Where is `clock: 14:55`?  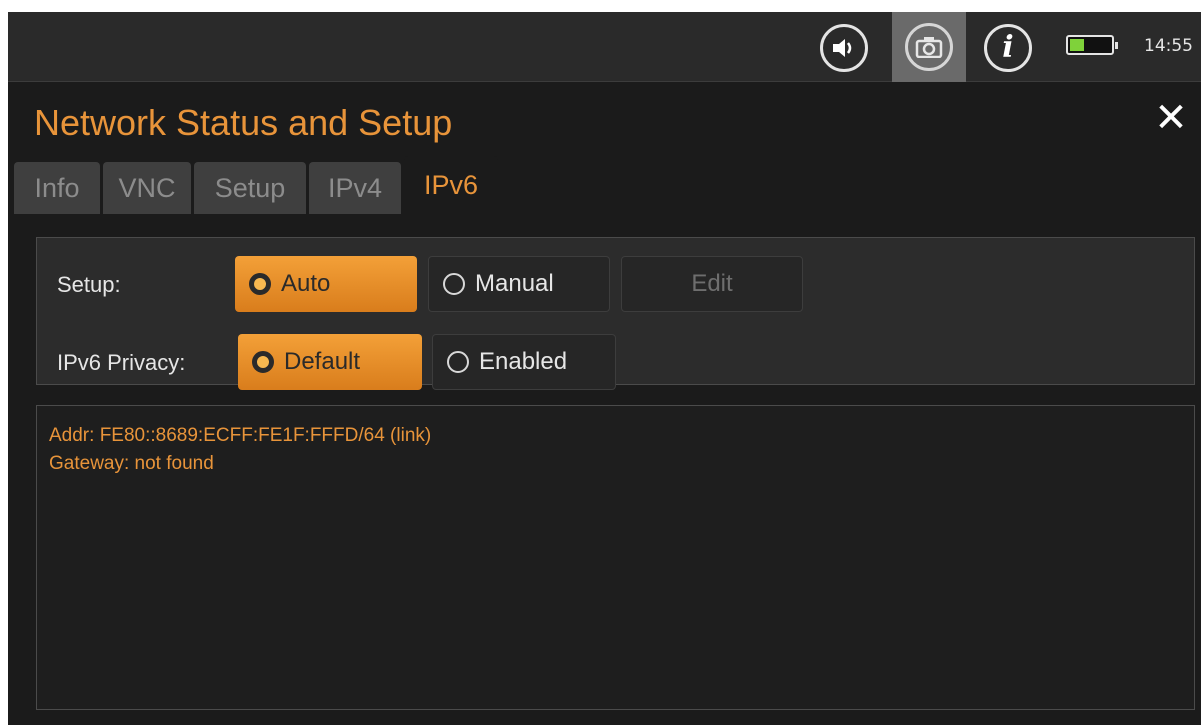
clock: 14:55 is located at coordinates (1168, 46).